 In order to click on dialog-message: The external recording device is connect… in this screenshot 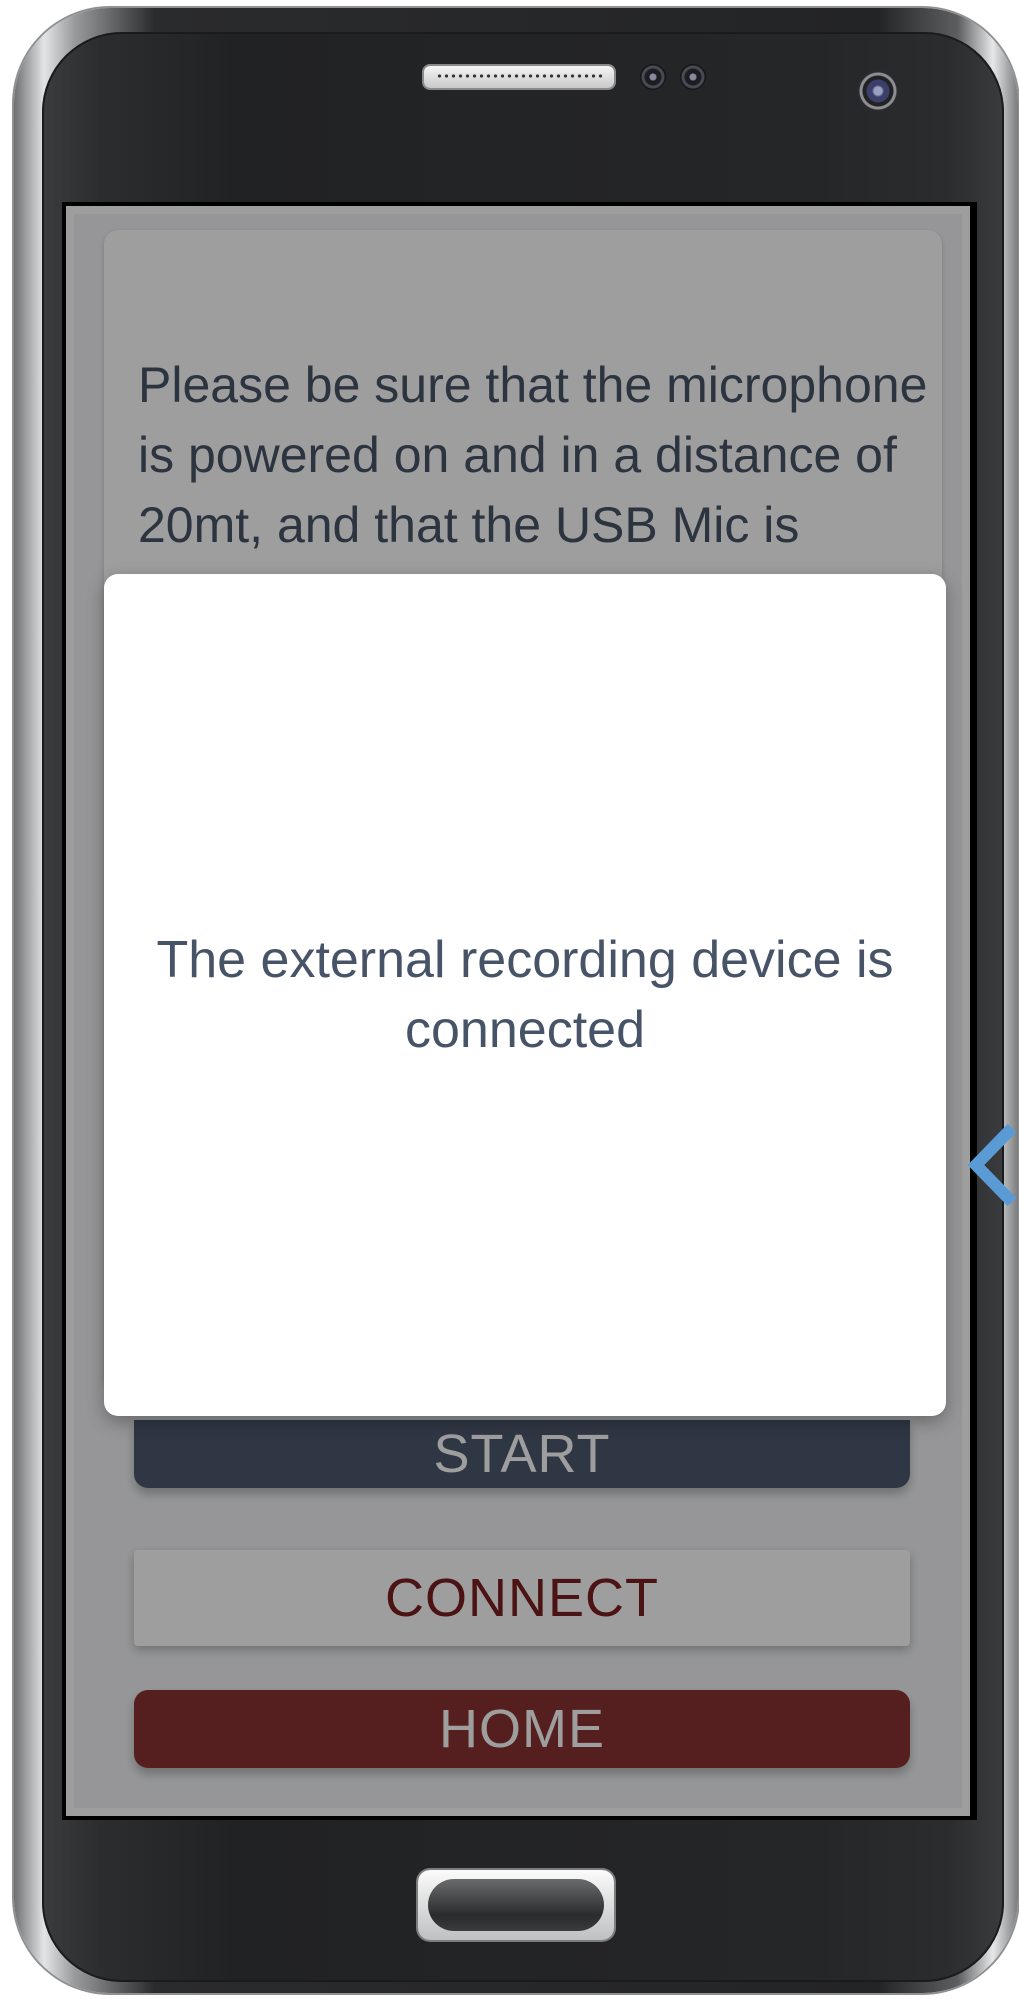, I will do `click(525, 995)`.